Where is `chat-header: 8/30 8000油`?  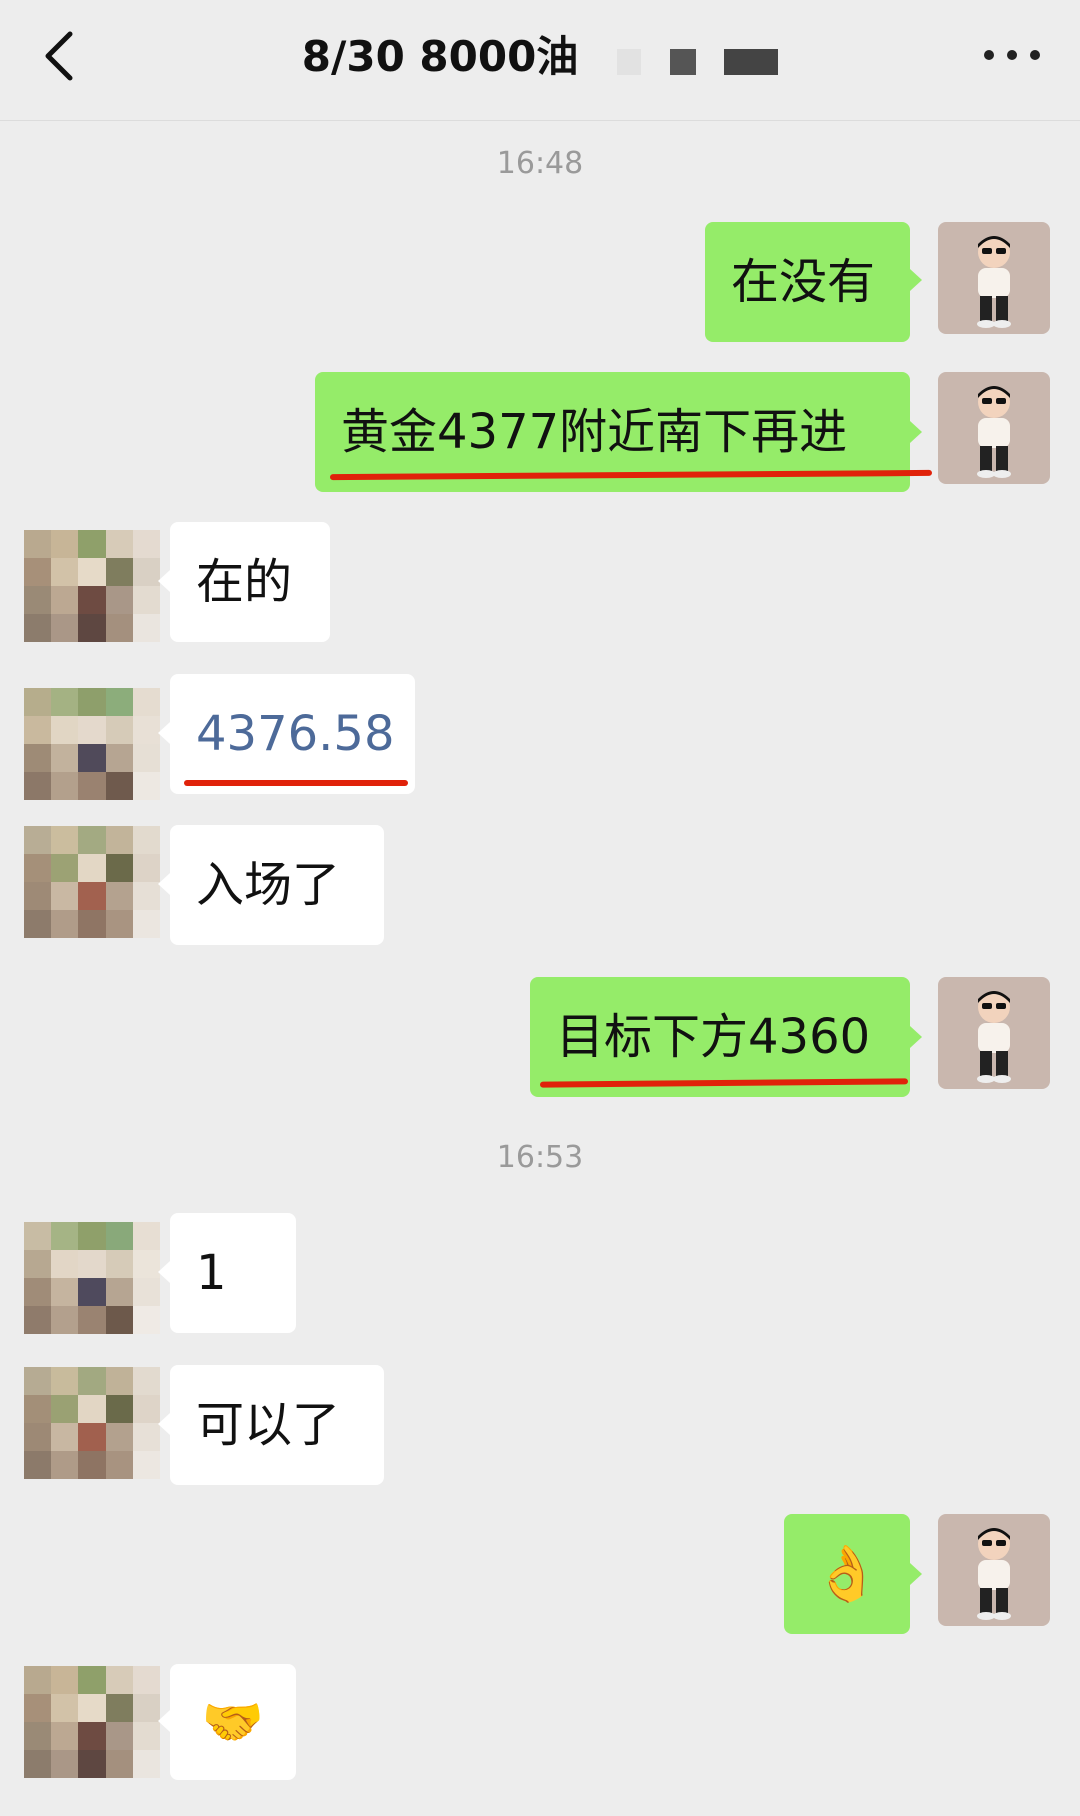 chat-header: 8/30 8000油 is located at coordinates (540, 60).